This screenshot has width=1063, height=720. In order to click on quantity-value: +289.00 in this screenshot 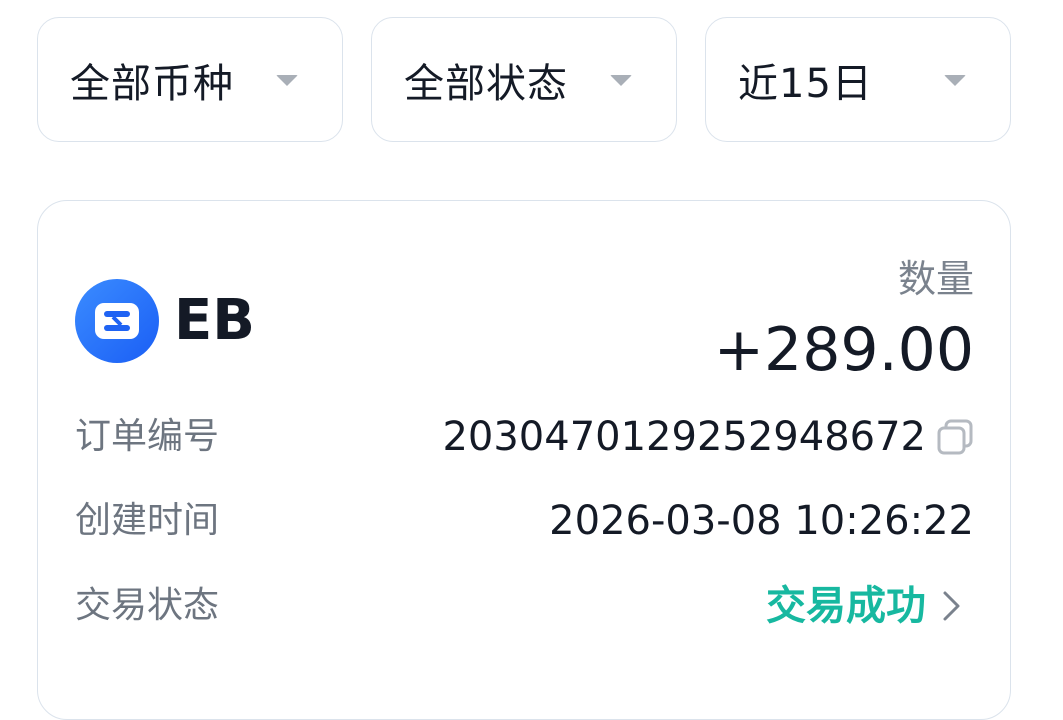, I will do `click(843, 350)`.